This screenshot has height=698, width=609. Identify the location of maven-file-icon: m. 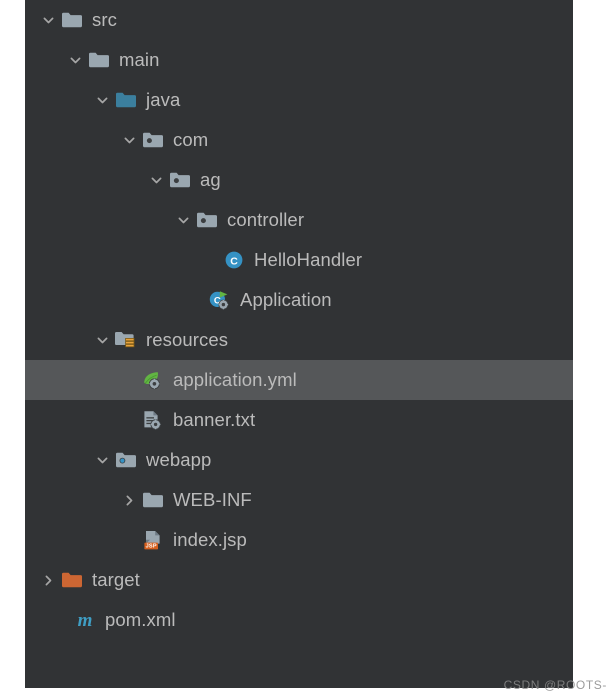
(85, 620).